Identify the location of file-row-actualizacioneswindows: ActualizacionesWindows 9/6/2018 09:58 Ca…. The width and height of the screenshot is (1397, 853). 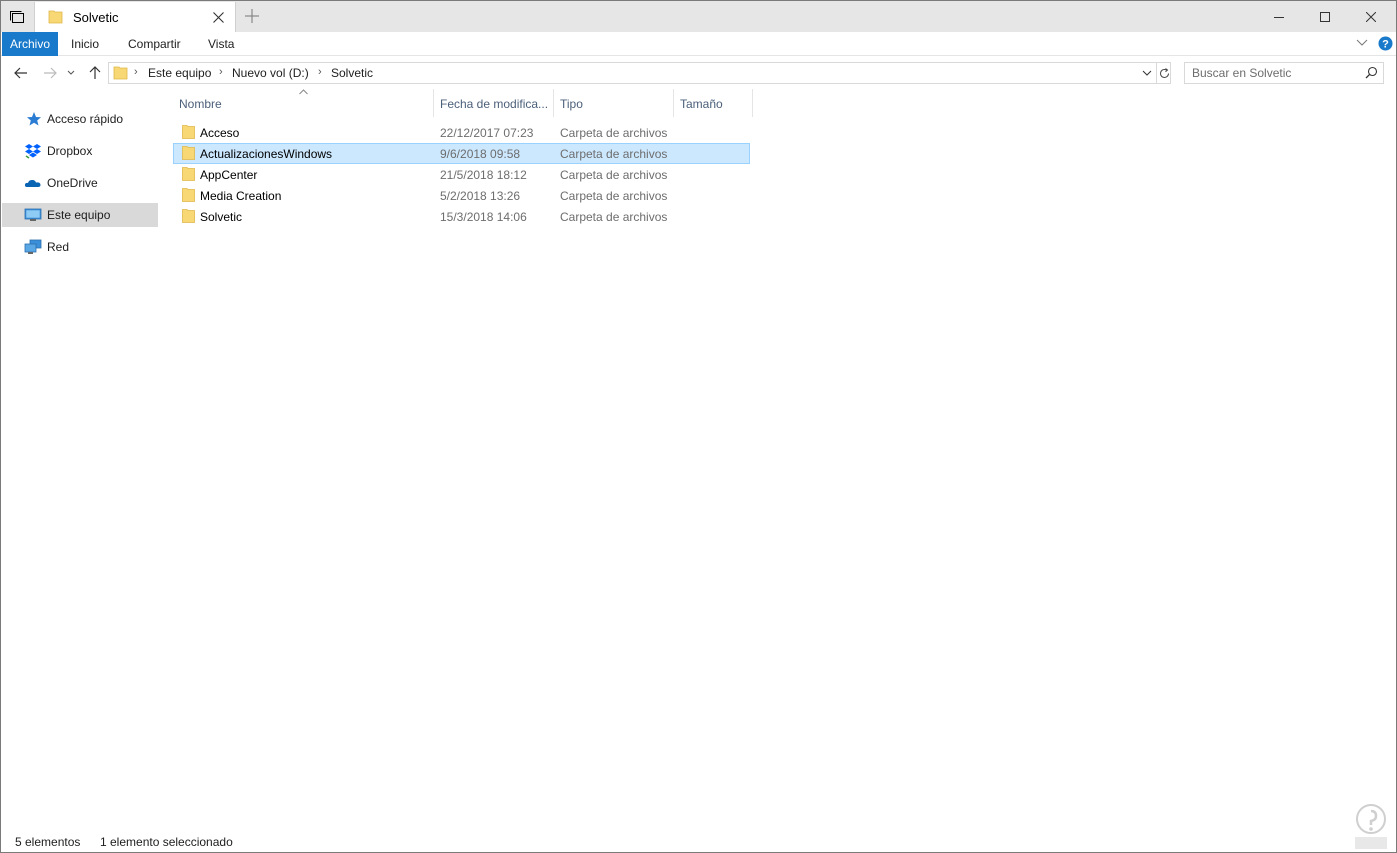
(461, 153).